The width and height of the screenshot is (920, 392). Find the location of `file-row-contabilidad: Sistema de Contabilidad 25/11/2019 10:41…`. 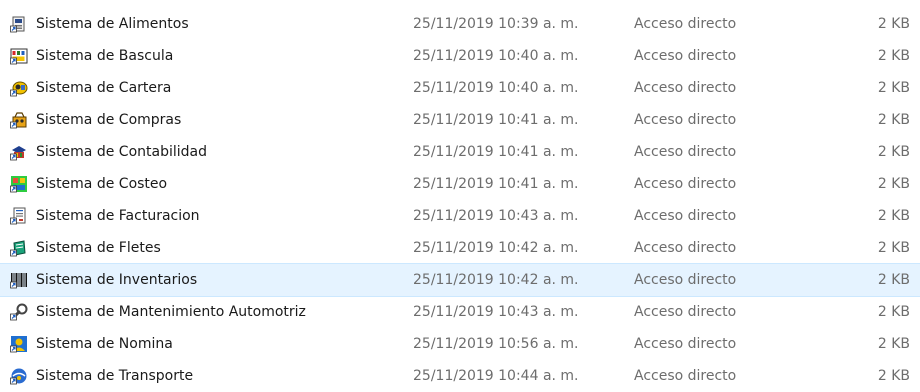

file-row-contabilidad: Sistema de Contabilidad 25/11/2019 10:41… is located at coordinates (460, 152).